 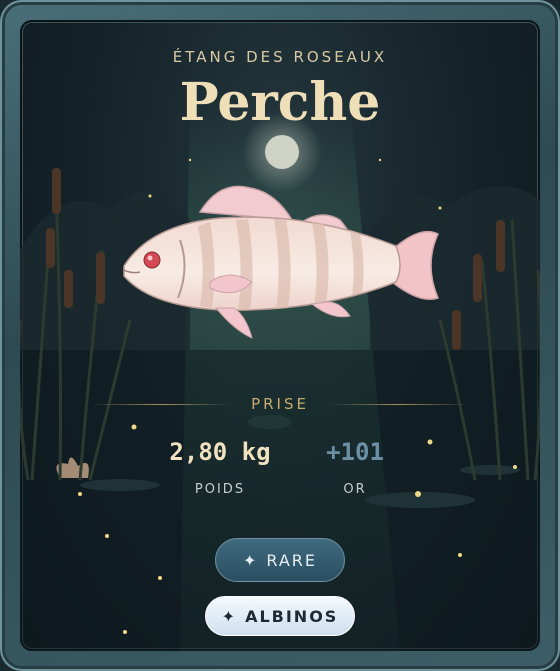 What do you see at coordinates (355, 467) in the screenshot?
I see `gold-stat: +101 OR` at bounding box center [355, 467].